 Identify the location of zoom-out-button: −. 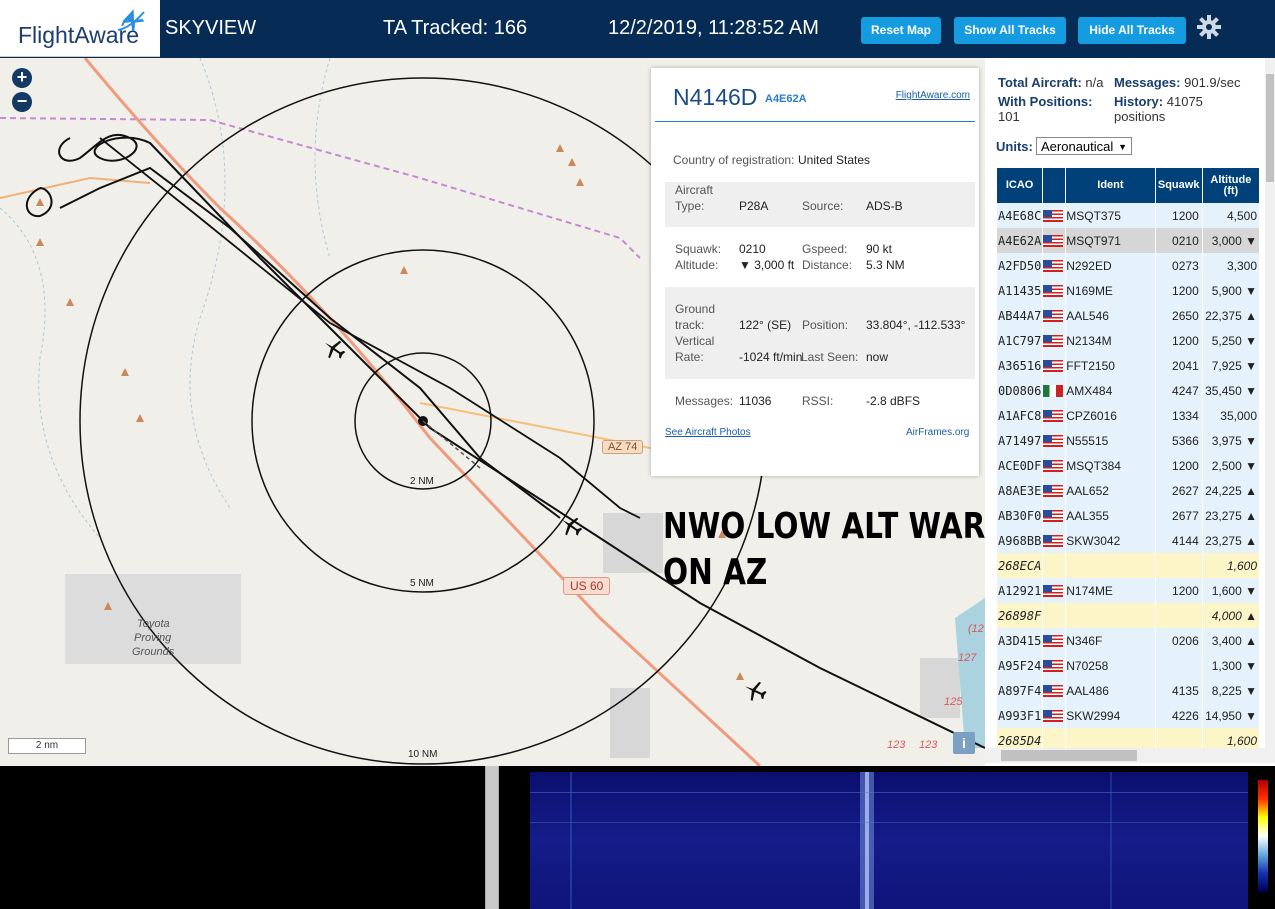
(22, 102).